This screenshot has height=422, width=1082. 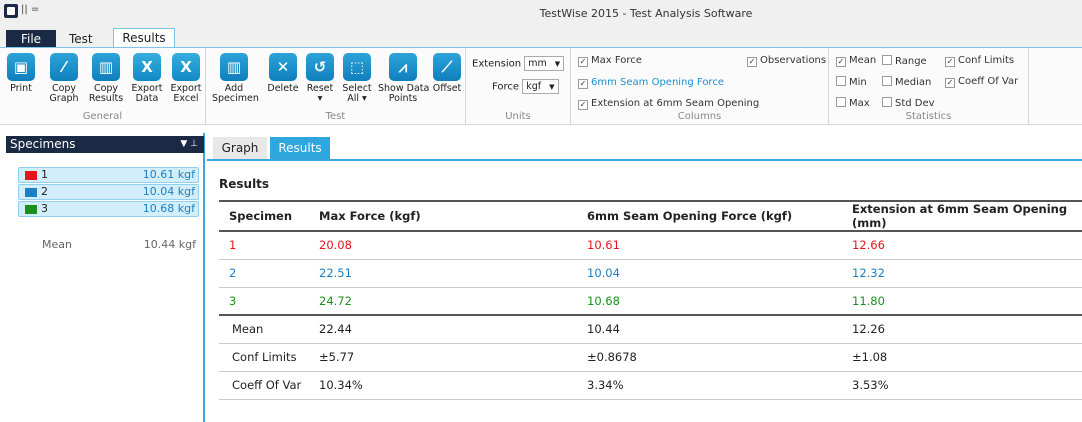 I want to click on max-force-cell: ±5.77, so click(x=443, y=357).